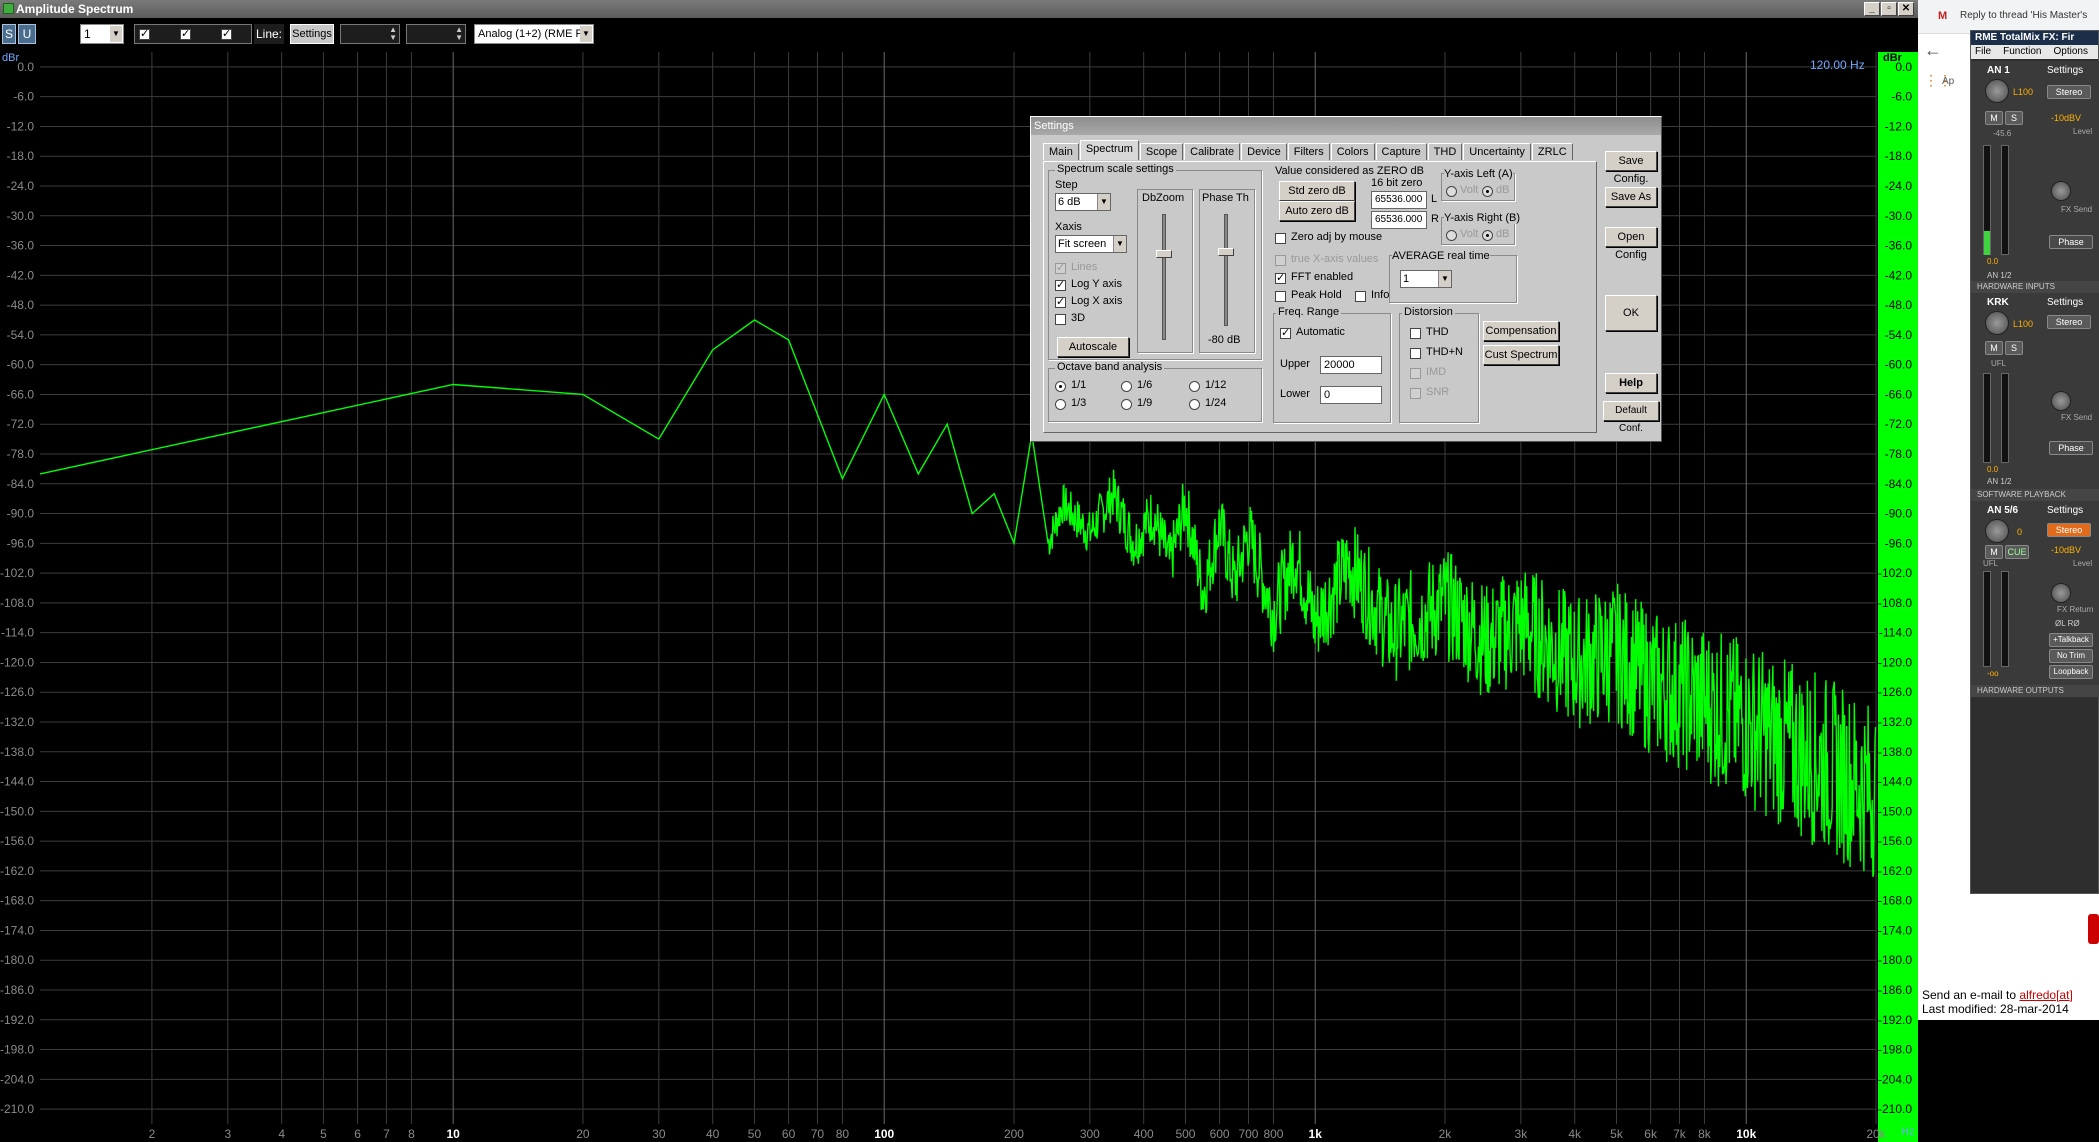 The image size is (2099, 1142). Describe the element at coordinates (1060, 267) in the screenshot. I see `lines-checkbox` at that location.